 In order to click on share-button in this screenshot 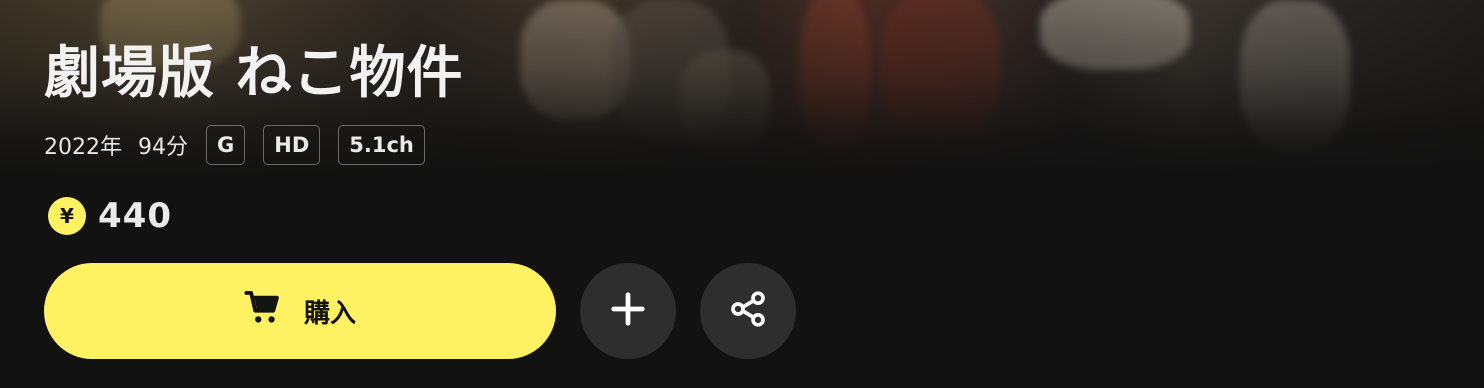, I will do `click(748, 311)`.